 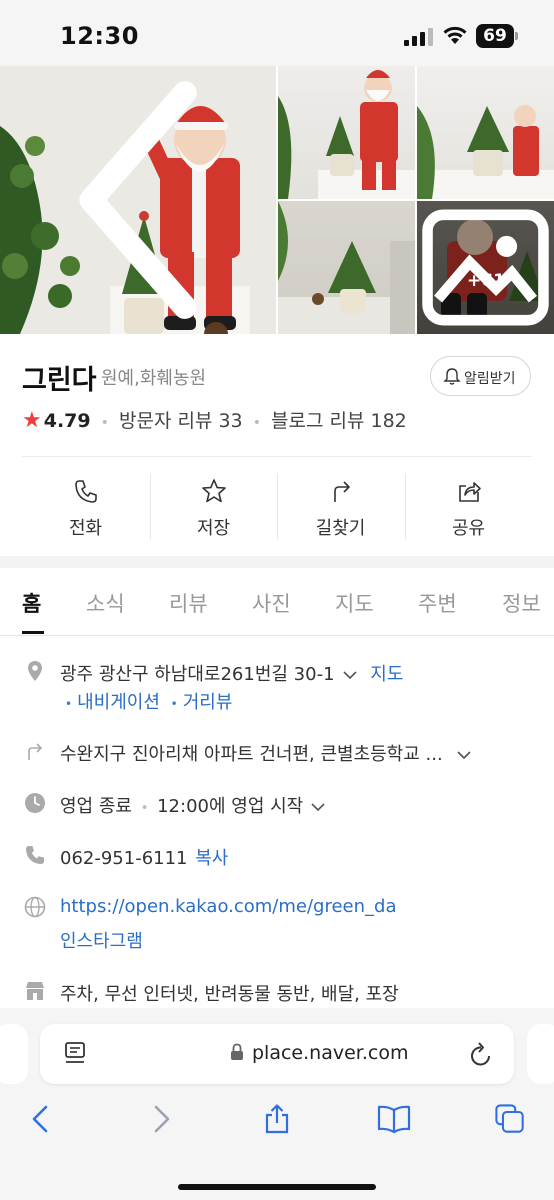 What do you see at coordinates (33, 632) in the screenshot?
I see `active-tab-indicator` at bounding box center [33, 632].